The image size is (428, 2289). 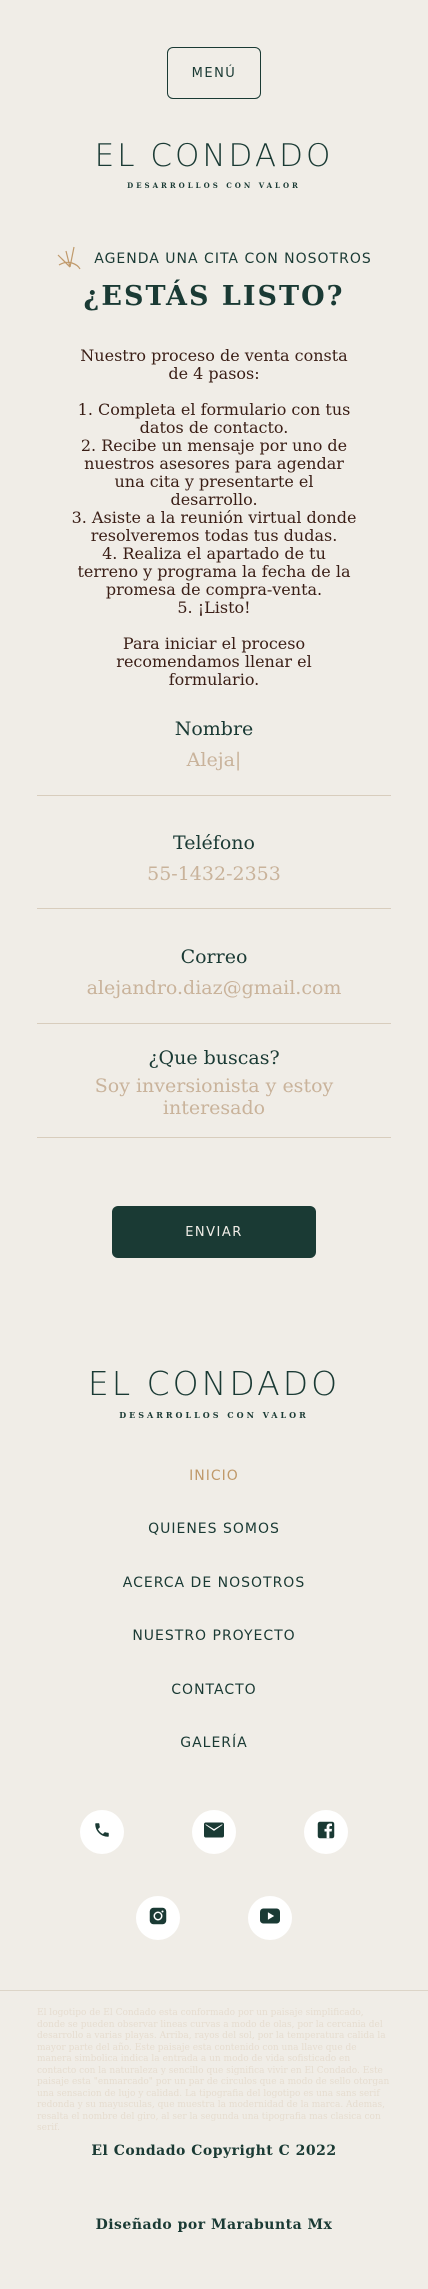 What do you see at coordinates (214, 1097) in the screenshot?
I see `seek-input: Soy inversionista y estoy interesado` at bounding box center [214, 1097].